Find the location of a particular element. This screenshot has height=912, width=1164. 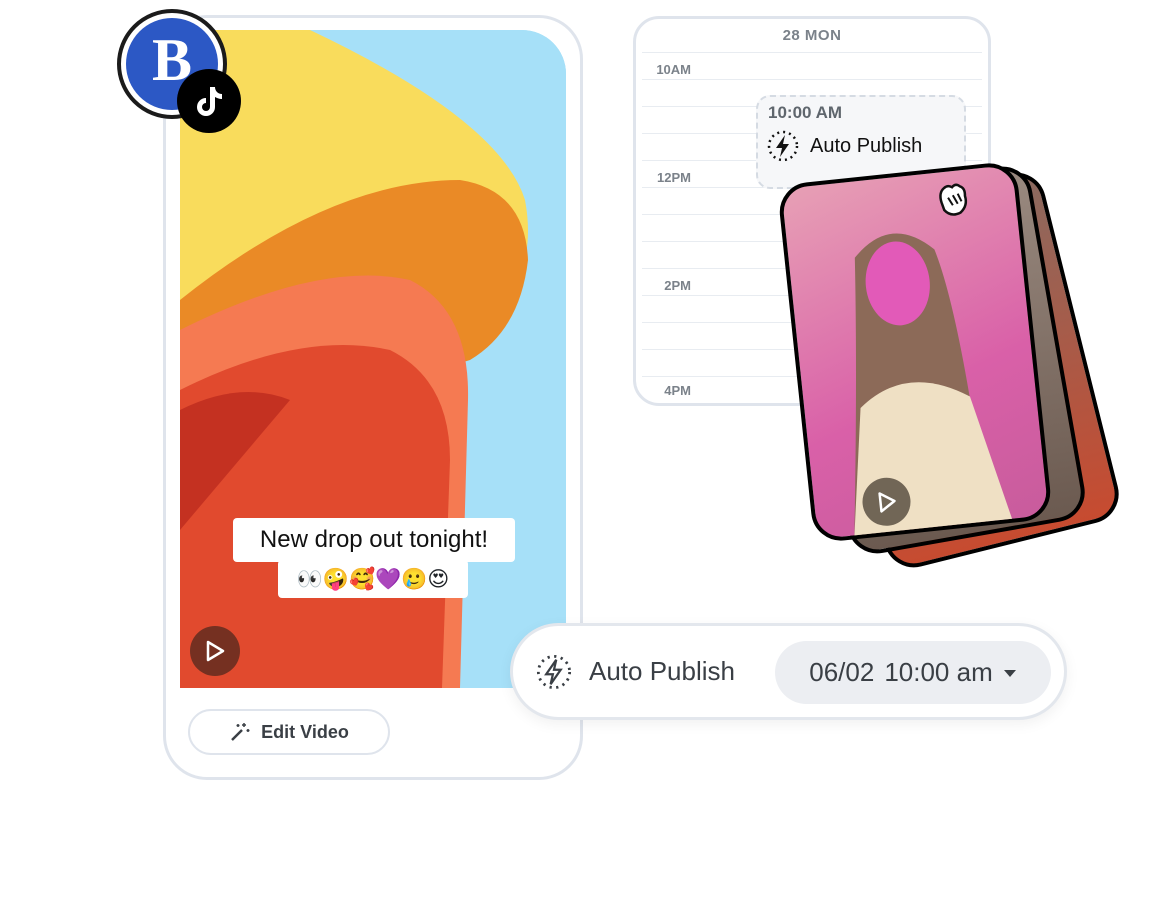

time-label: 4PM is located at coordinates (677, 390).